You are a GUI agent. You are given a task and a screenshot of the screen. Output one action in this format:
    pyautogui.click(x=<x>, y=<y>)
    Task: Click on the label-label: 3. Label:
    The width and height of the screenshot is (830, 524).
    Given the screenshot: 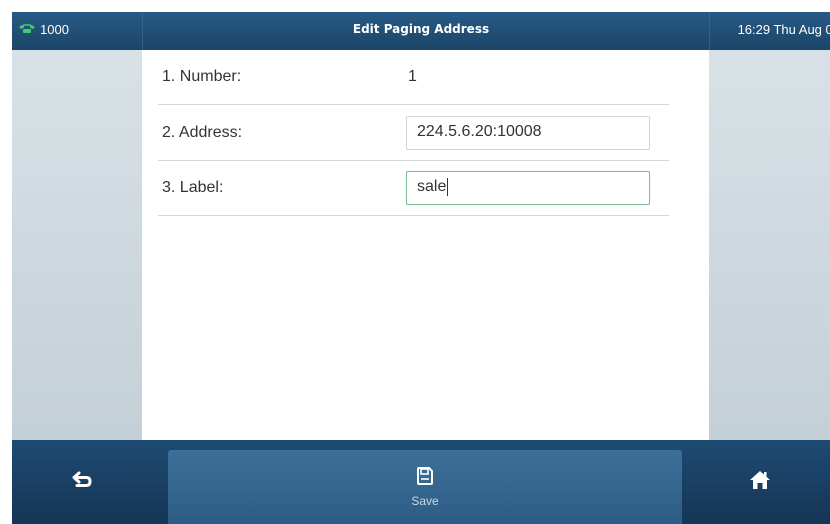 What is the action you would take?
    pyautogui.click(x=193, y=187)
    